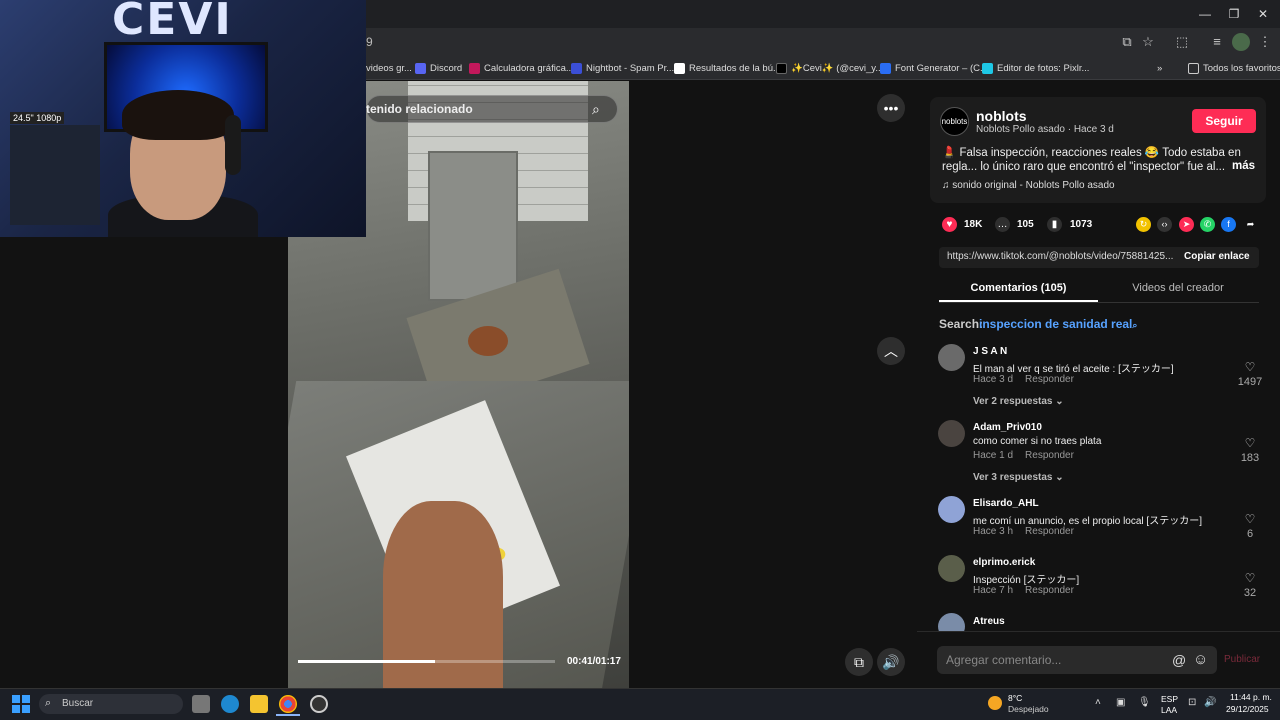  Describe the element at coordinates (1179, 660) in the screenshot. I see `mention-icon: @` at that location.